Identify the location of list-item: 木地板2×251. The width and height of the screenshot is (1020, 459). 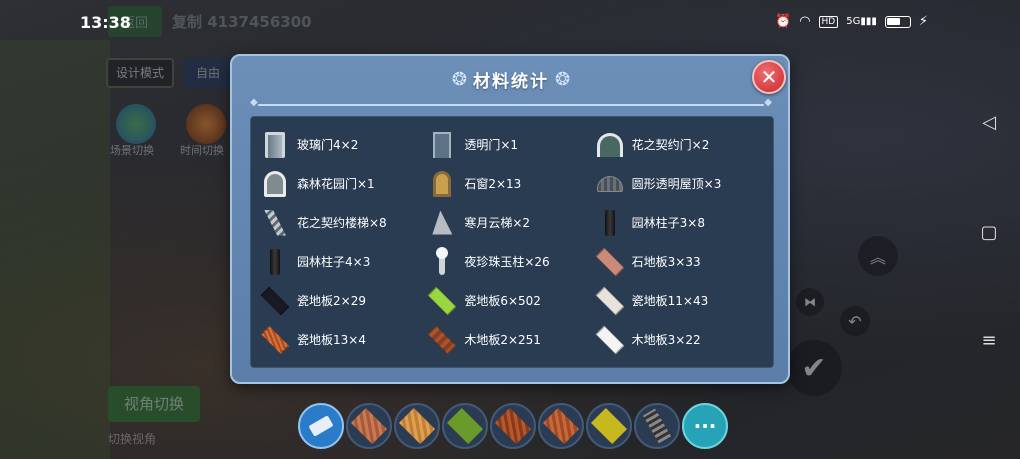
(511, 339).